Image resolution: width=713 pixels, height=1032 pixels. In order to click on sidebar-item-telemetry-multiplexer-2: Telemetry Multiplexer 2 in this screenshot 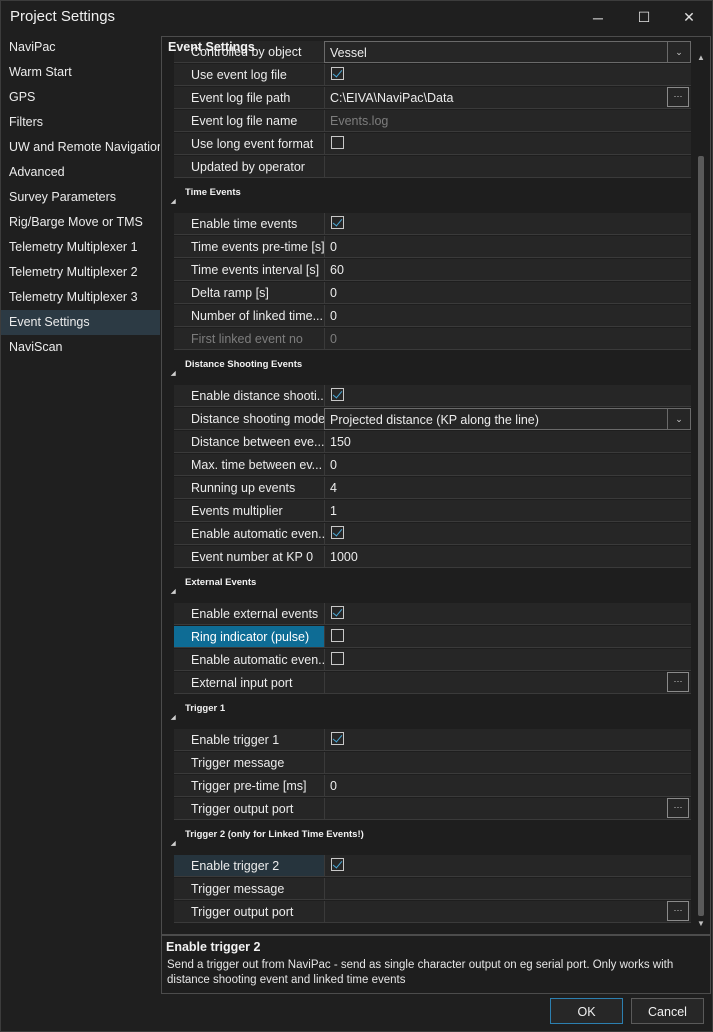, I will do `click(80, 272)`.